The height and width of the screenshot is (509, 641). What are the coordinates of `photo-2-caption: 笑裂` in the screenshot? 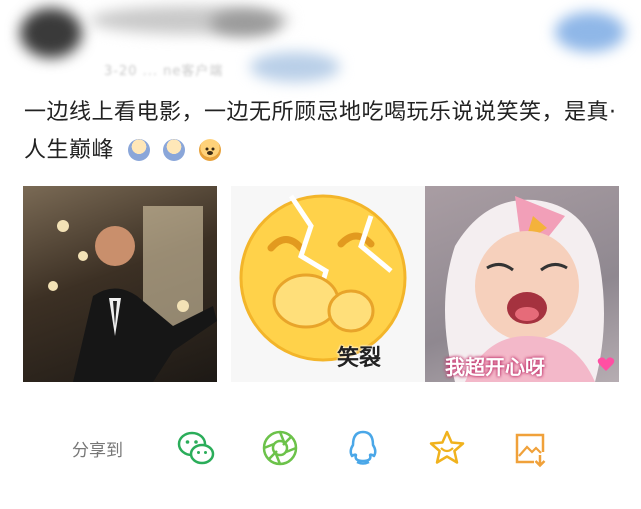 It's located at (359, 358).